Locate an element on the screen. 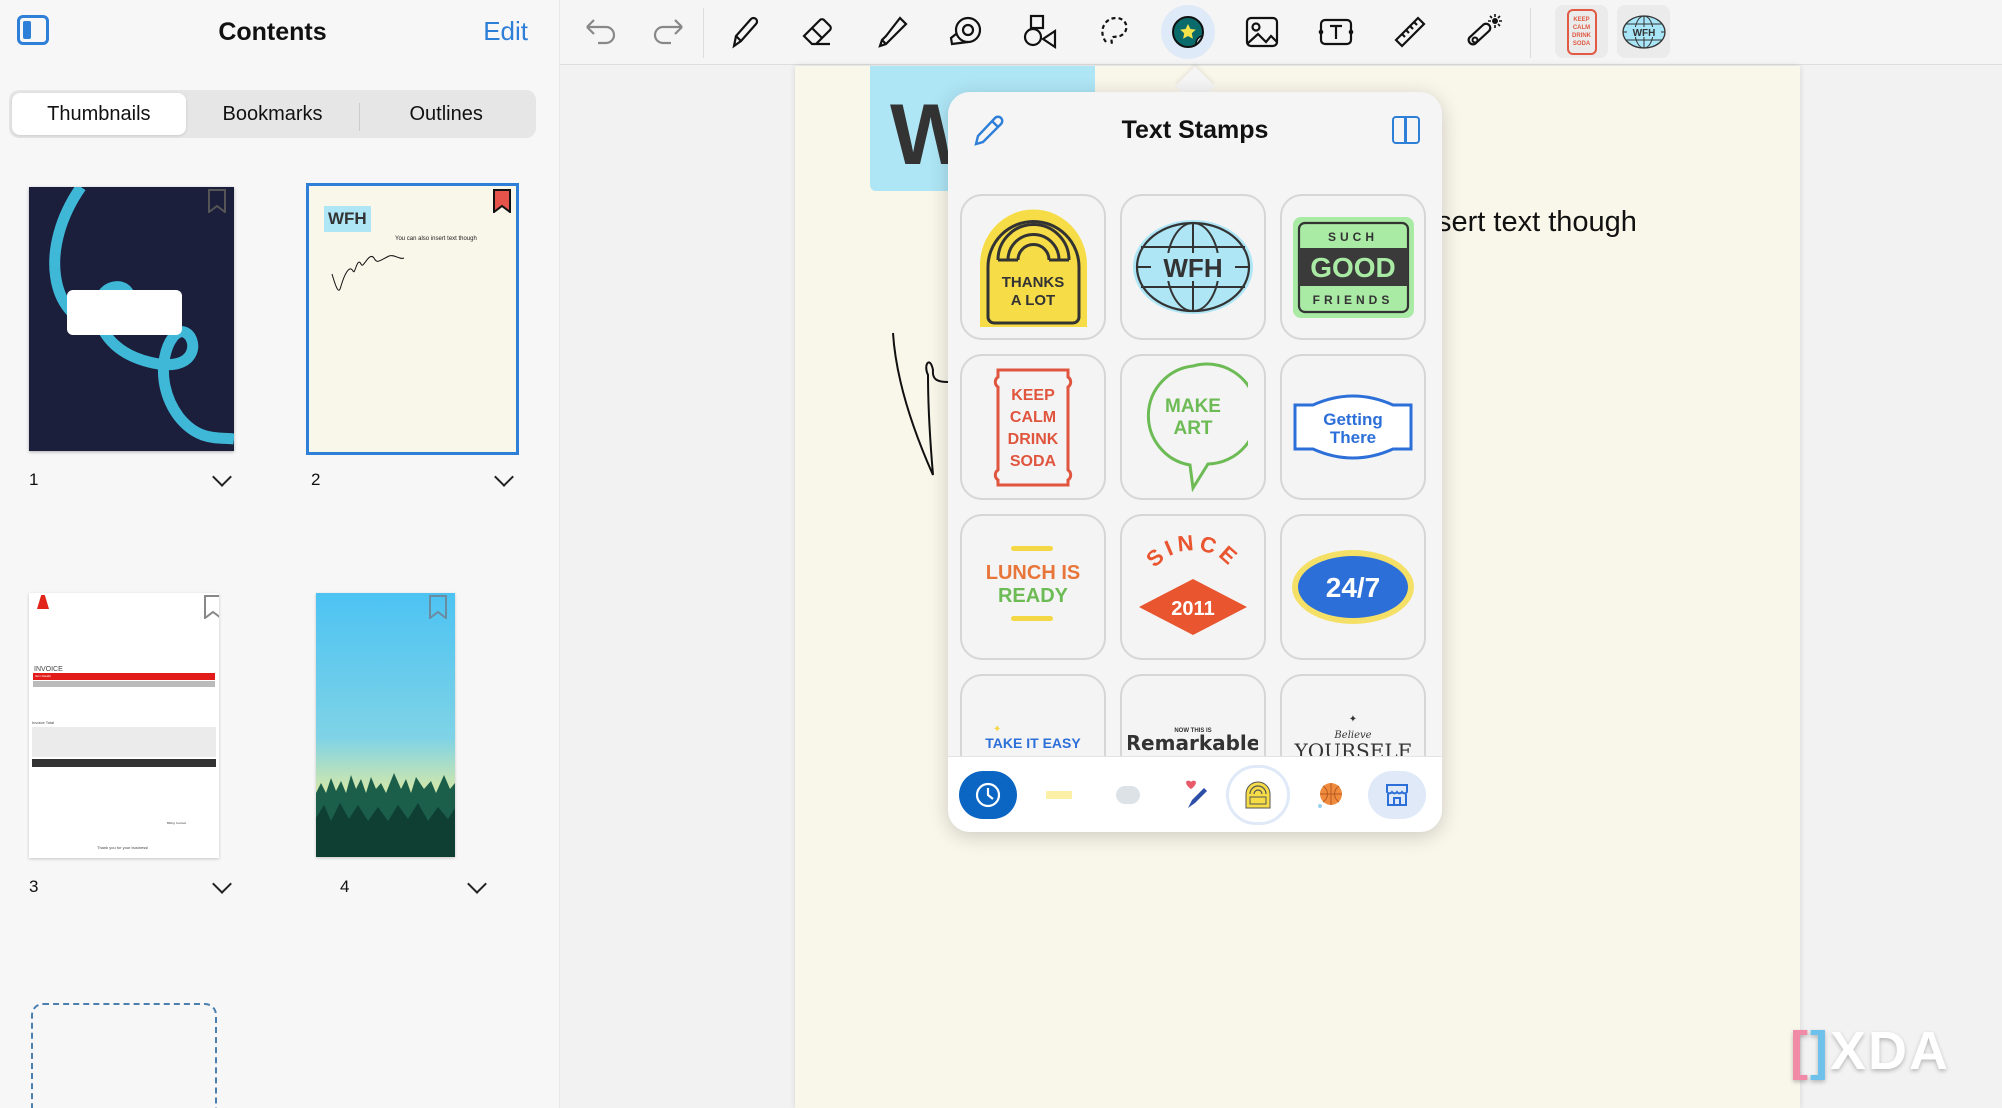 The width and height of the screenshot is (2002, 1108). invoice-heading: INVOICE is located at coordinates (48, 669).